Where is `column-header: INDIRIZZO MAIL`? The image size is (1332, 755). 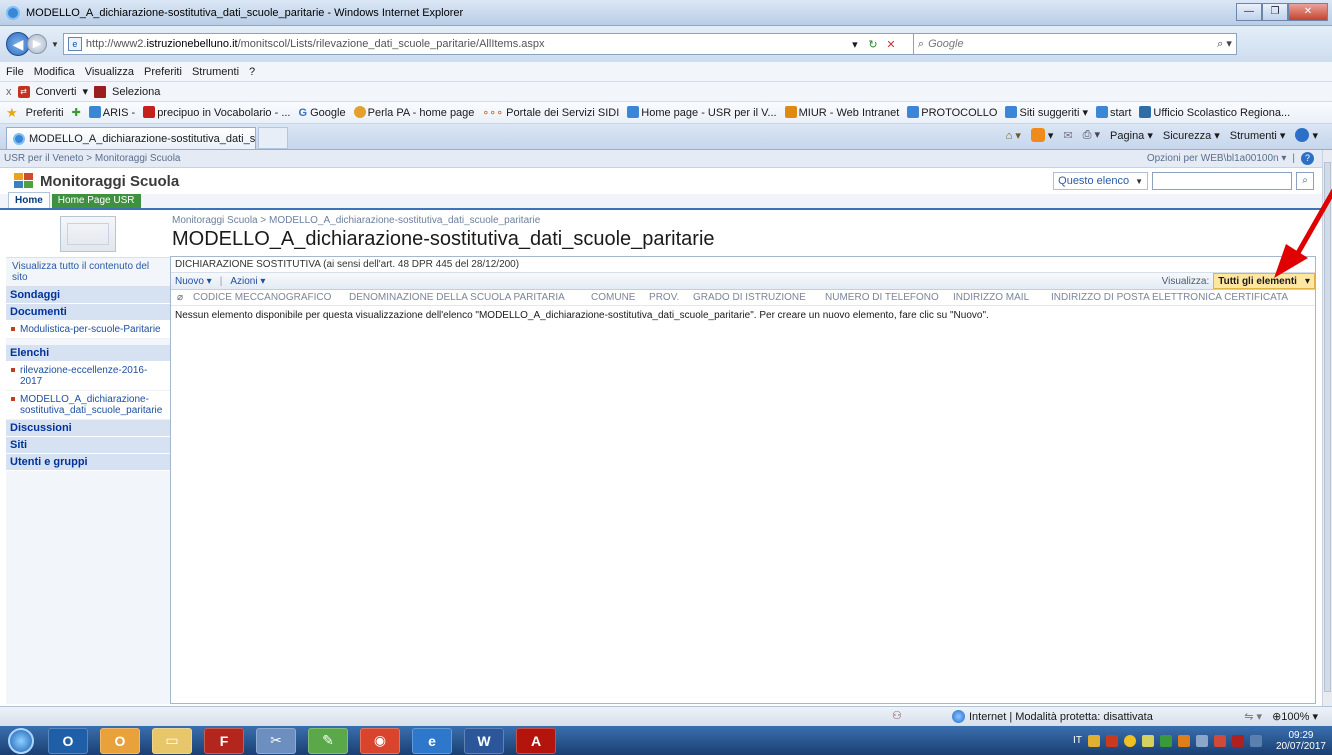 column-header: INDIRIZZO MAIL is located at coordinates (1002, 297).